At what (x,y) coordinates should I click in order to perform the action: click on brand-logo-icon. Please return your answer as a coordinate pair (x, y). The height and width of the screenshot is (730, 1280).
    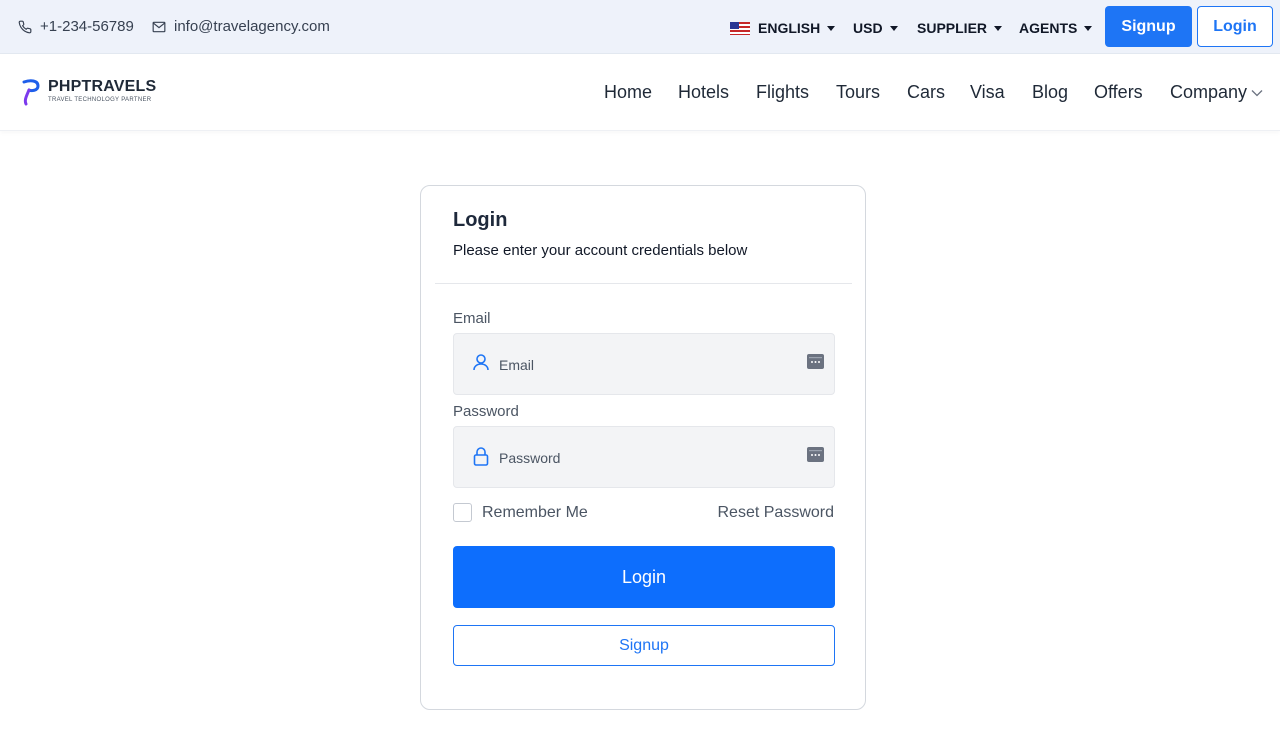
    Looking at the image, I should click on (31, 92).